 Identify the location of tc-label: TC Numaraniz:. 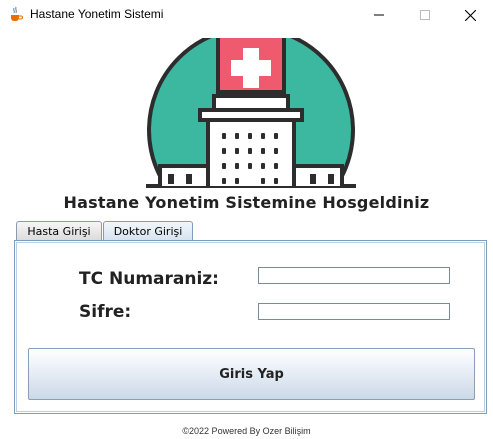
(149, 279).